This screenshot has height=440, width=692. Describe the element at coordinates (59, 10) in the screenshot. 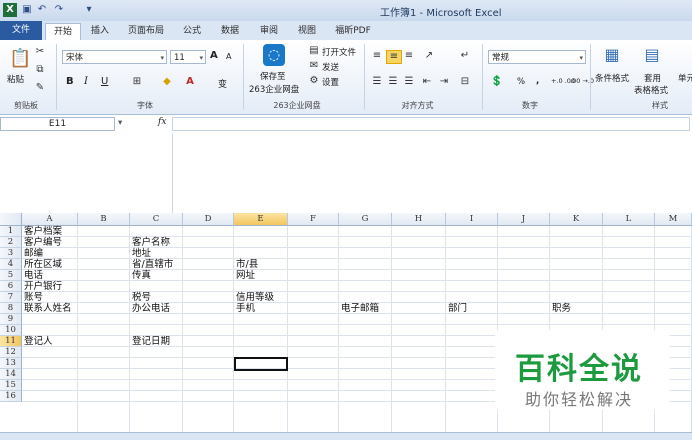

I see `redo-icon: ↷` at that location.